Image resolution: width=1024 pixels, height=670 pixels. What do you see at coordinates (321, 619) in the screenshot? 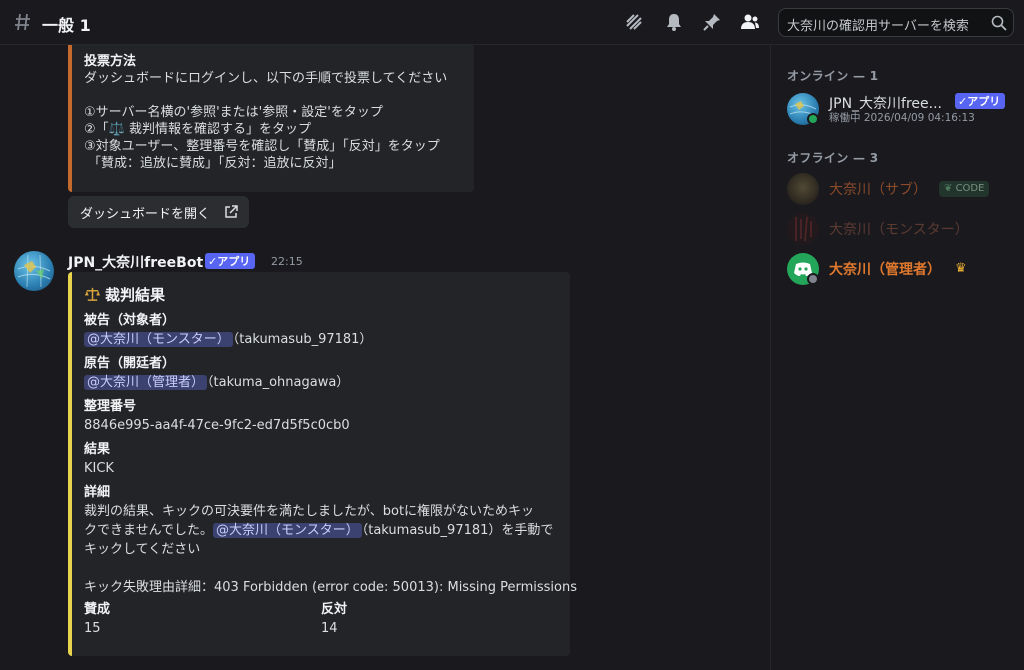
I see `vote-fields: 賛成 15 反対 14` at bounding box center [321, 619].